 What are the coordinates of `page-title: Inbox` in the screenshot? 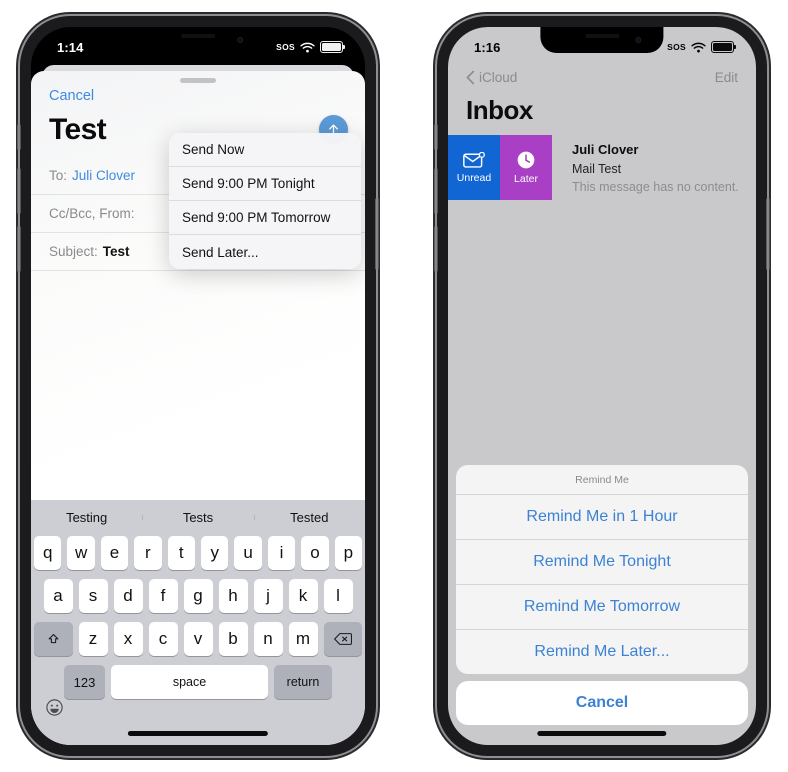 It's located at (499, 110).